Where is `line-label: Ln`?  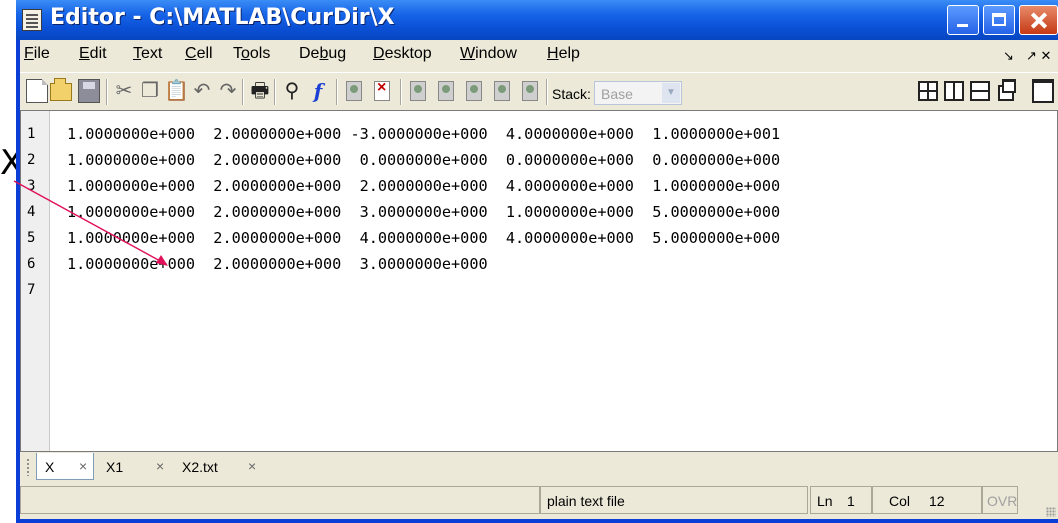 line-label: Ln is located at coordinates (825, 501).